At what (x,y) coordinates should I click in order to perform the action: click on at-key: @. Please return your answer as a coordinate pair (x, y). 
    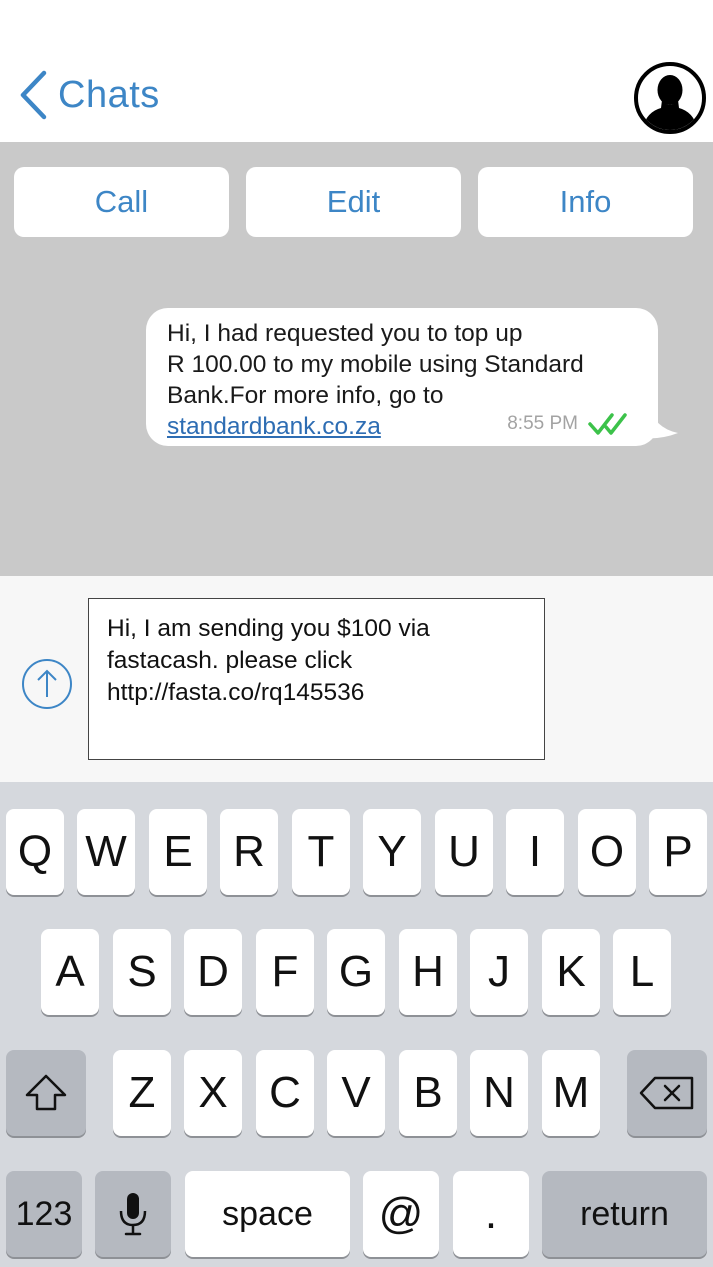
    Looking at the image, I should click on (401, 1214).